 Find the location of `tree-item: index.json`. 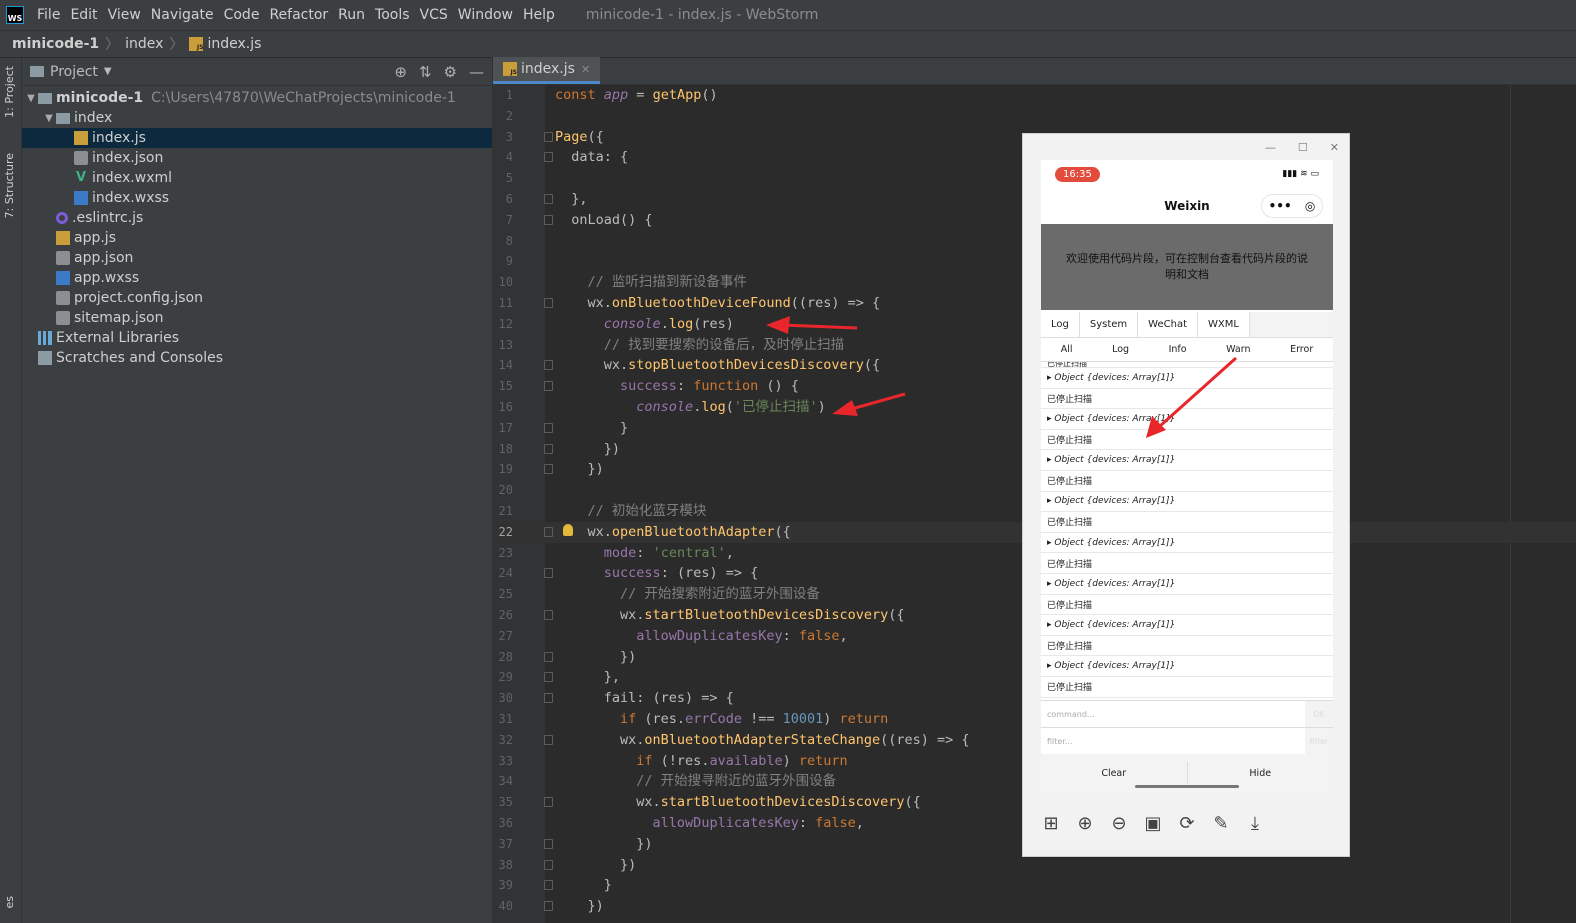

tree-item: index.json is located at coordinates (257, 158).